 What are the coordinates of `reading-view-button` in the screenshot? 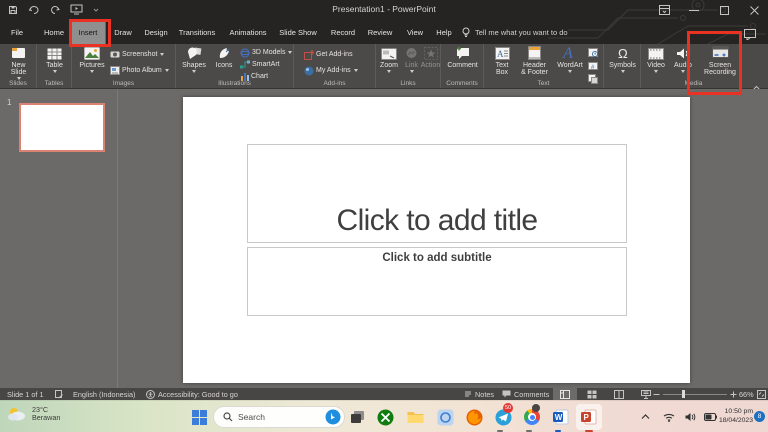 It's located at (619, 394).